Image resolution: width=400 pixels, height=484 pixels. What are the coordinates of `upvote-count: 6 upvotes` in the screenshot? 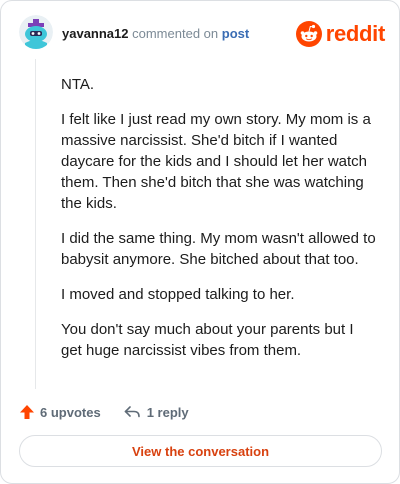 It's located at (70, 412).